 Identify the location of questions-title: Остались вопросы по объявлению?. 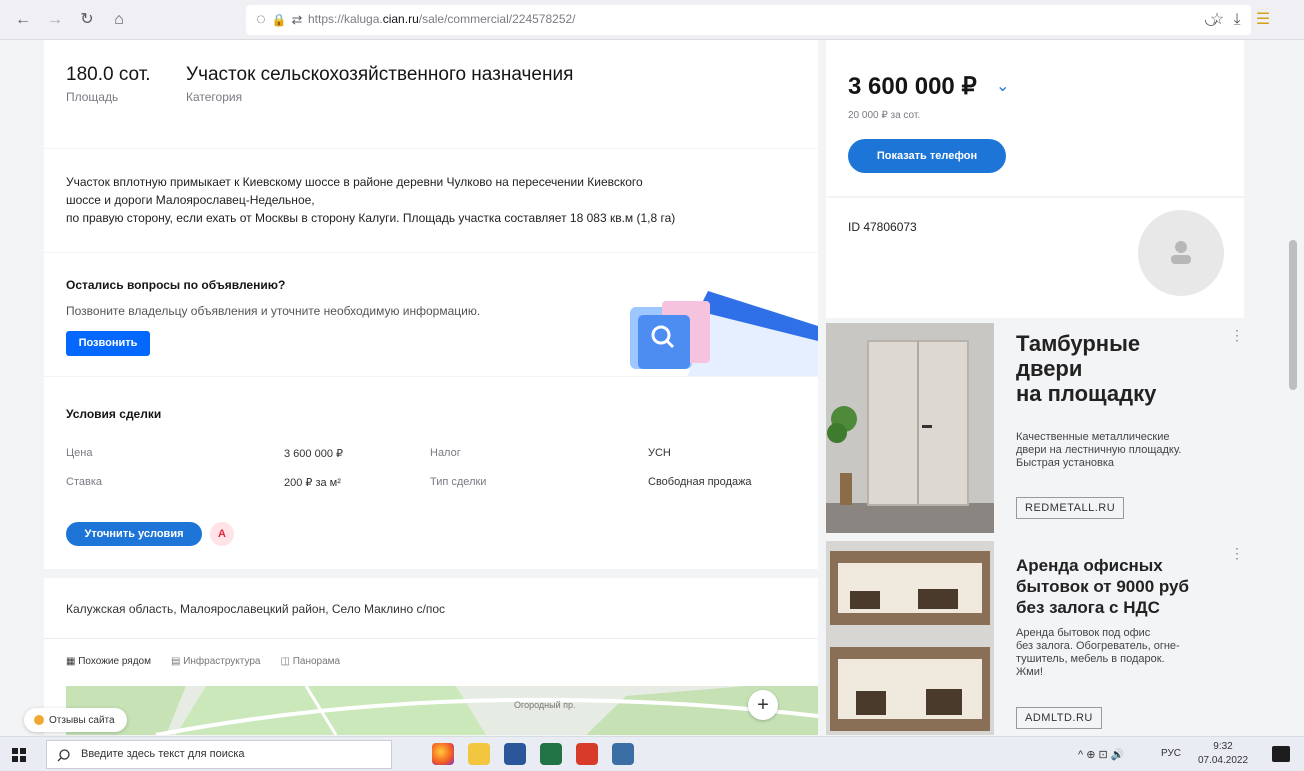
(176, 285).